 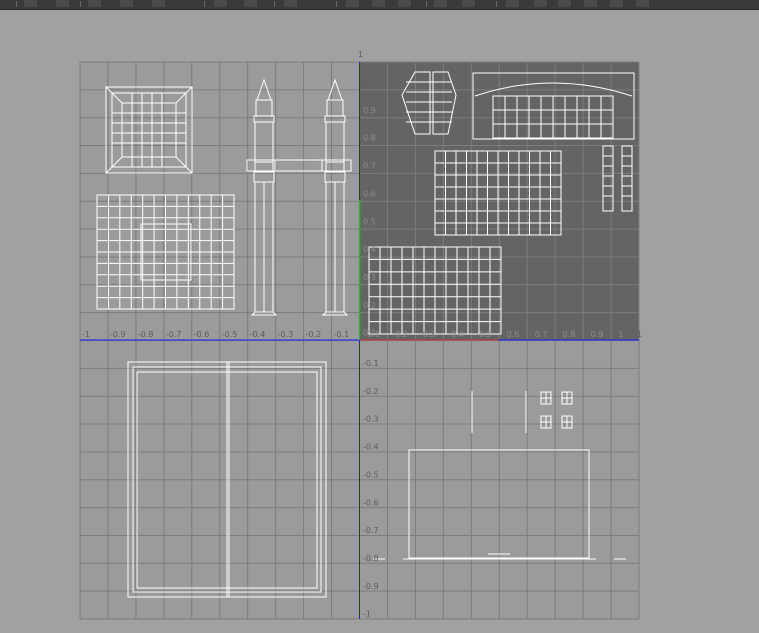 I want to click on uv-flip-u-icon, so click(x=126, y=3).